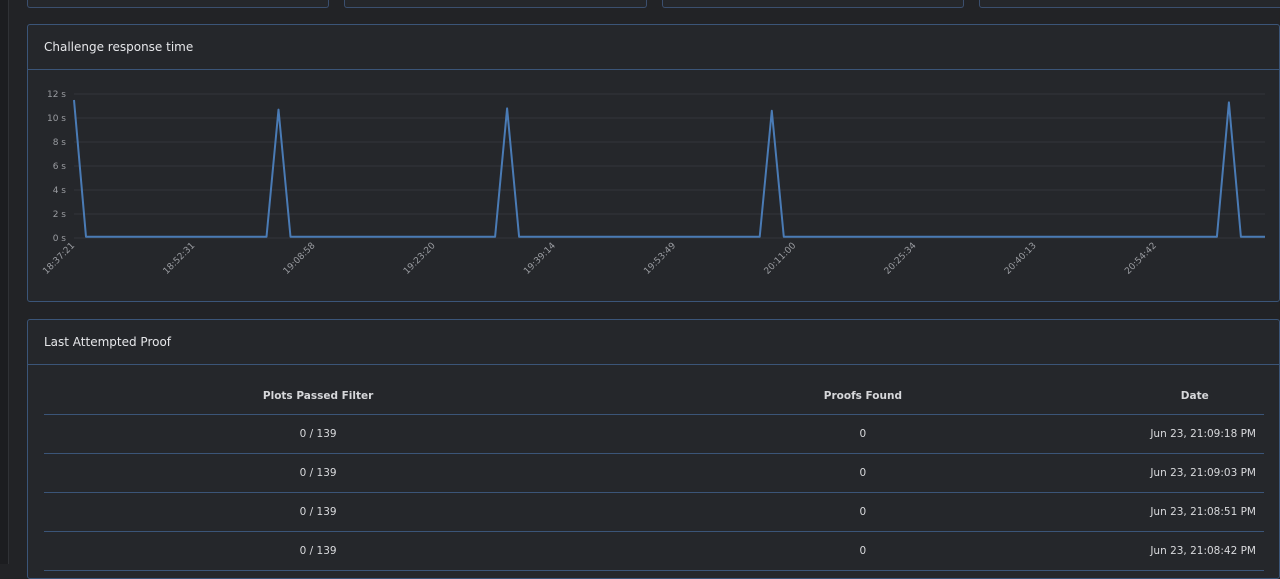 The image size is (1280, 579). Describe the element at coordinates (660, 259) in the screenshot. I see `x-tick-label: 19:53:49` at that location.